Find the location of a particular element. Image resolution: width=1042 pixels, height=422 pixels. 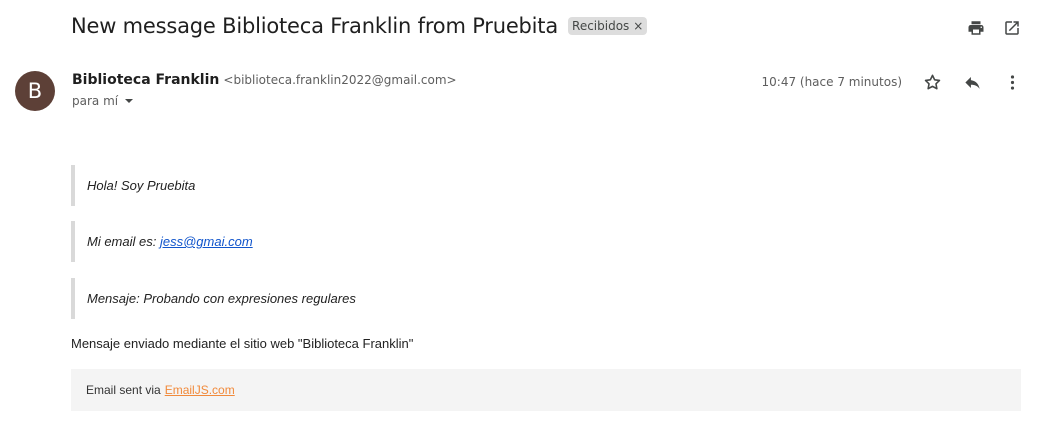

remove-label-icon: × is located at coordinates (638, 26).